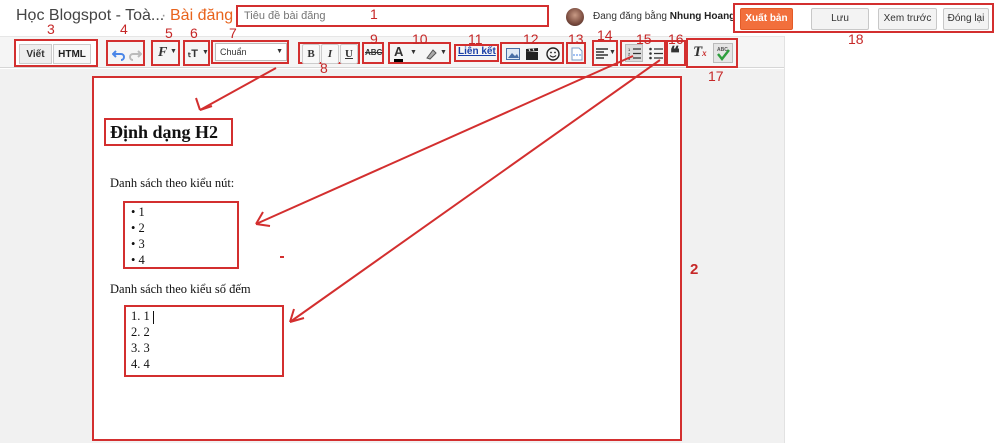 This screenshot has width=1000, height=443. Describe the element at coordinates (630, 16) in the screenshot. I see `status-text: Đang đăng bằng` at that location.